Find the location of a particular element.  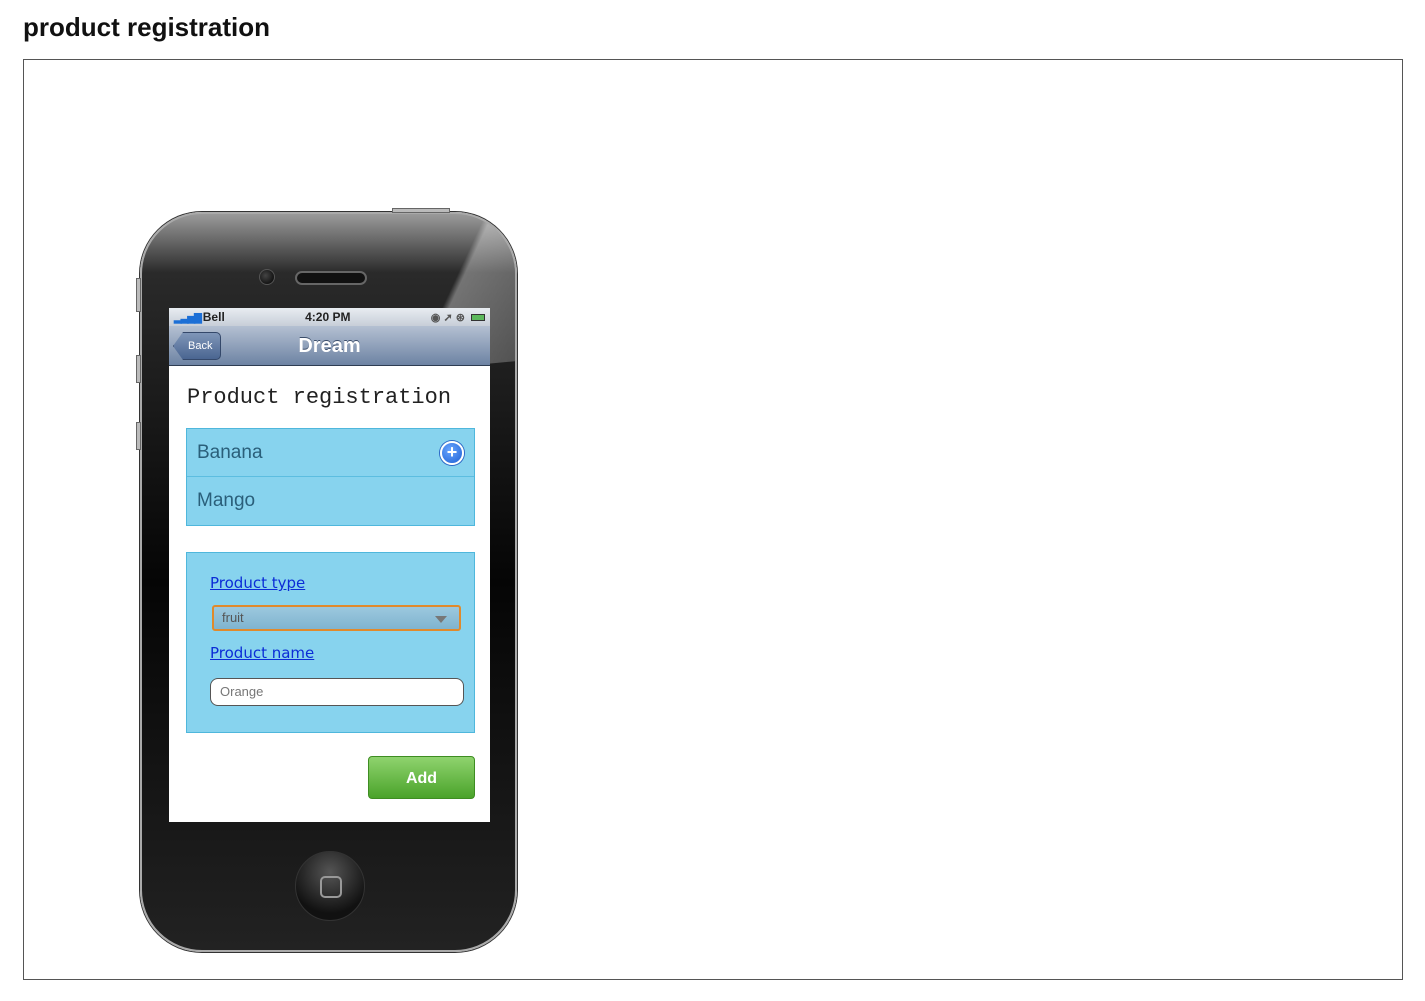

page-title: product registration is located at coordinates (147, 27).